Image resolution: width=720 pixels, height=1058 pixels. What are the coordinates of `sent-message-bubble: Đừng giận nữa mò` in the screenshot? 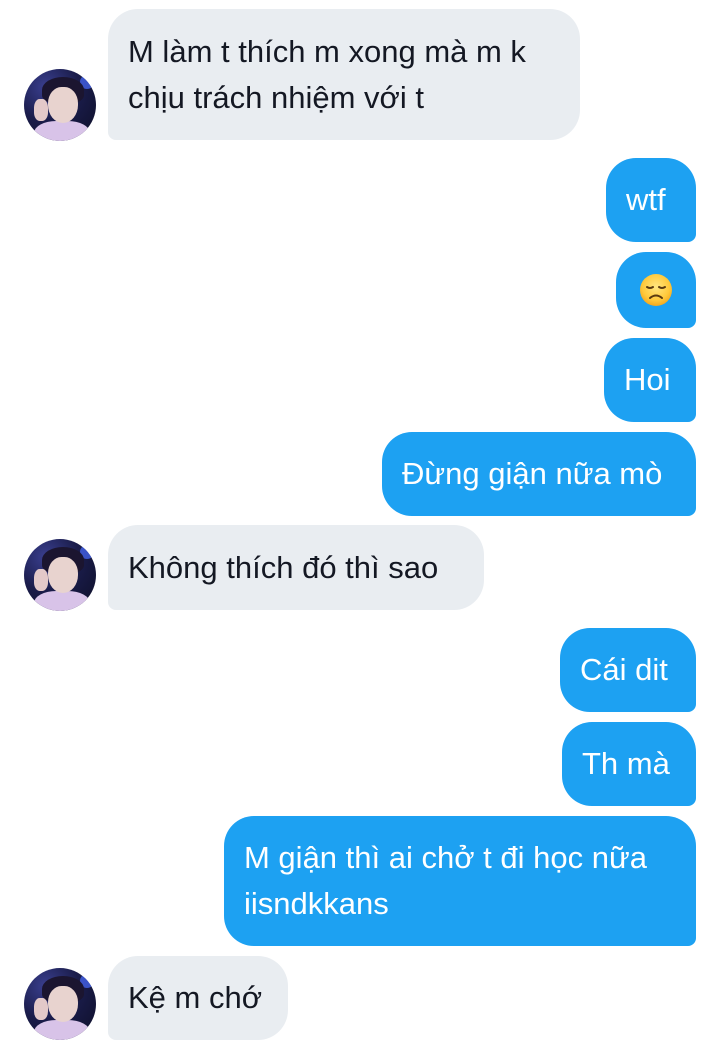 It's located at (539, 474).